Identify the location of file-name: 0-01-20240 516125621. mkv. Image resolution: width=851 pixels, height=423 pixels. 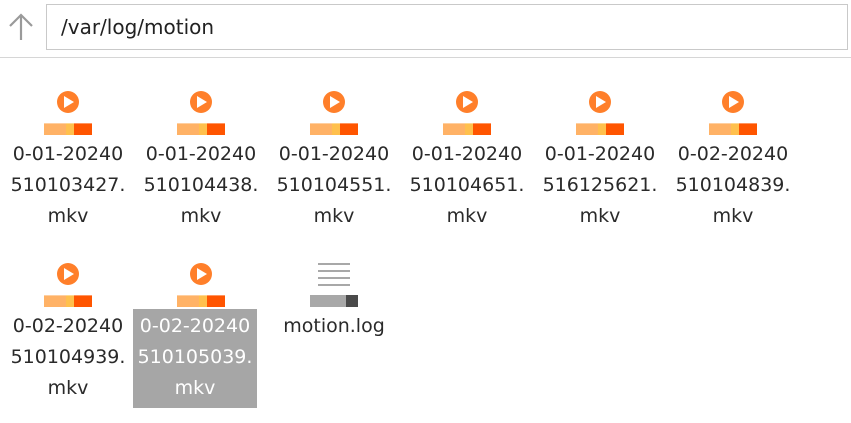
(600, 185).